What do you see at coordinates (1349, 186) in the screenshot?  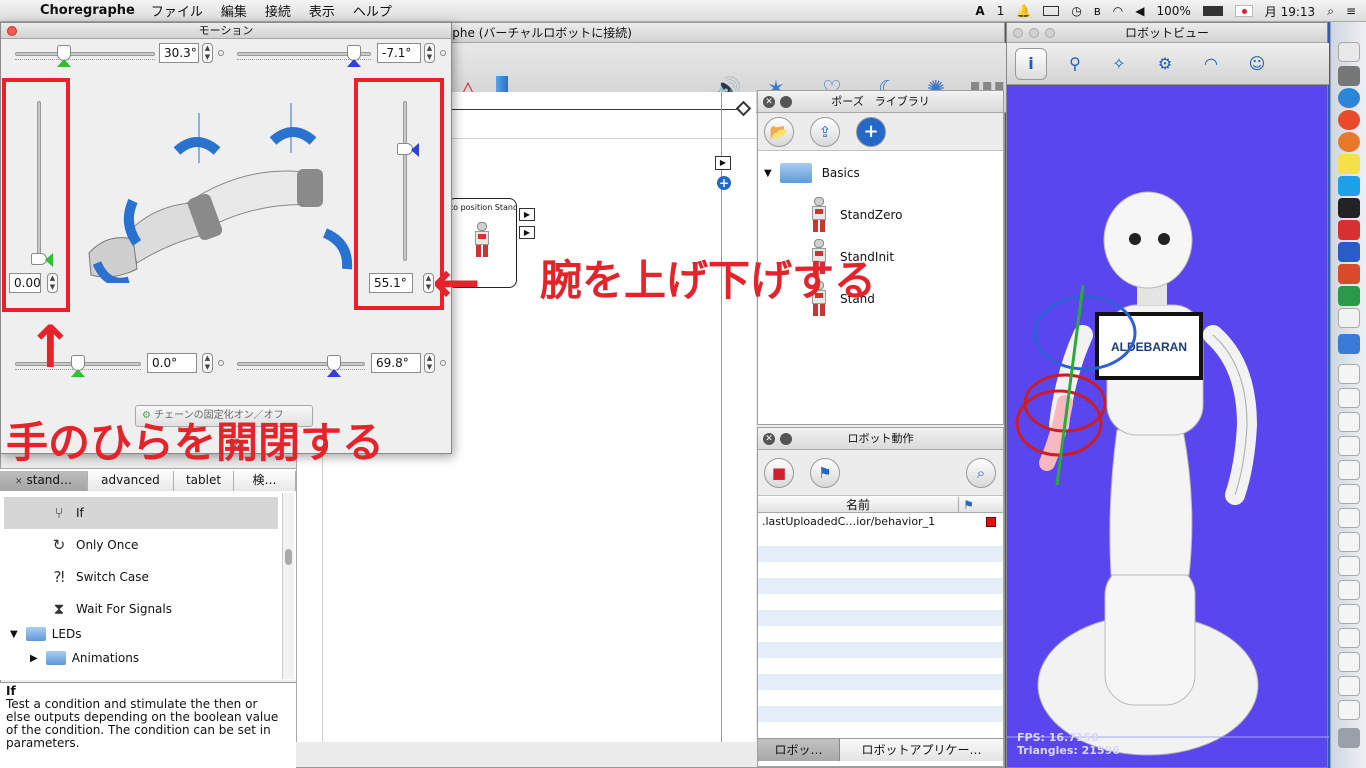 I see `skype-icon` at bounding box center [1349, 186].